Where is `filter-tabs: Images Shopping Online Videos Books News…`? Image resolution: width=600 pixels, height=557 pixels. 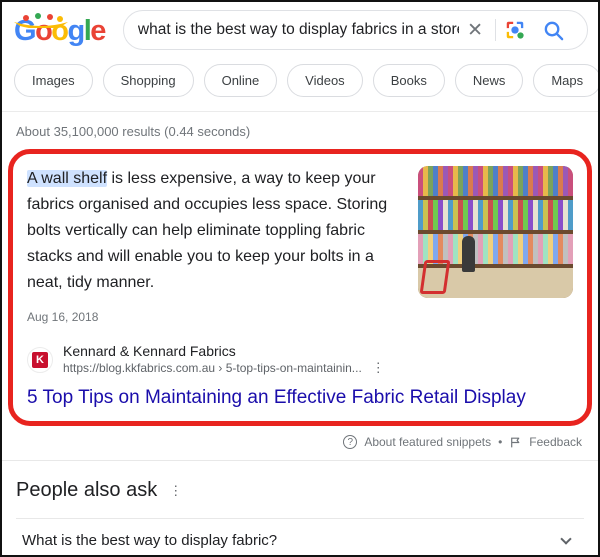
filter-tabs: Images Shopping Online Videos Books News… is located at coordinates (300, 84).